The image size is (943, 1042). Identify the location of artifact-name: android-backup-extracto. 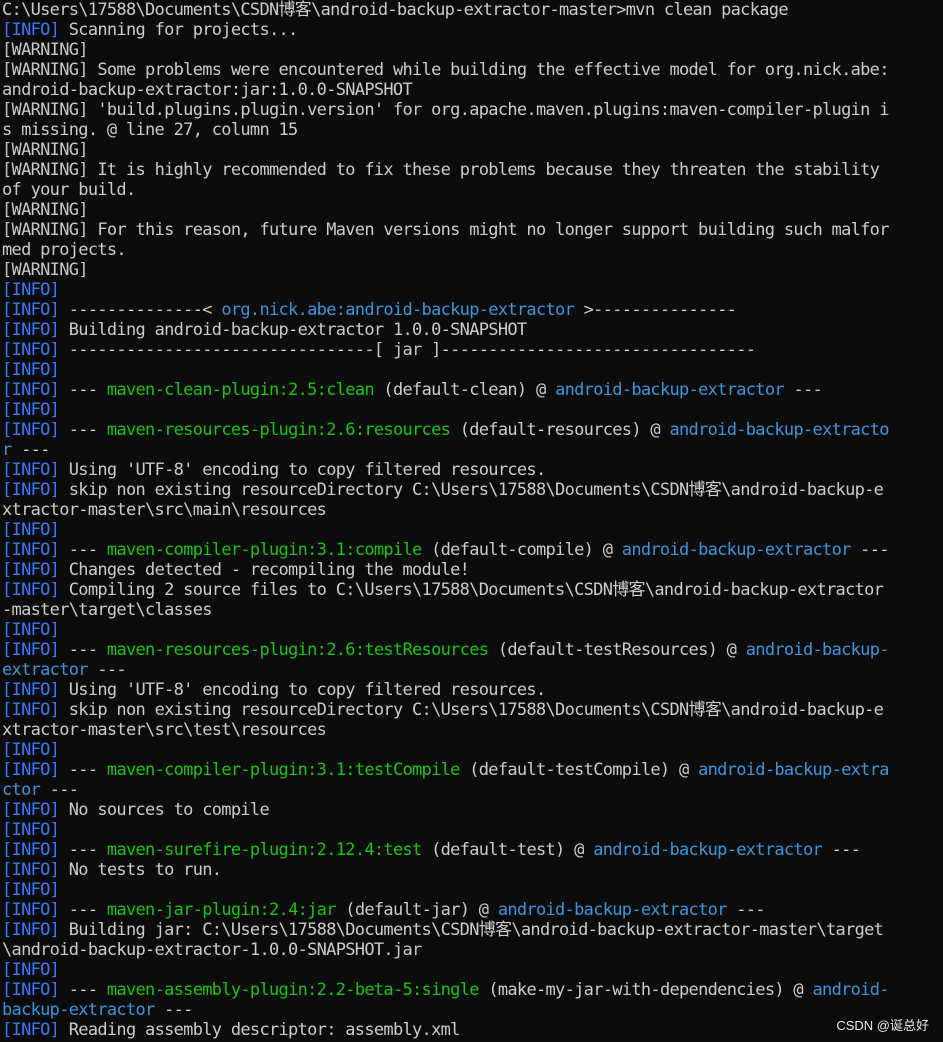
(779, 430).